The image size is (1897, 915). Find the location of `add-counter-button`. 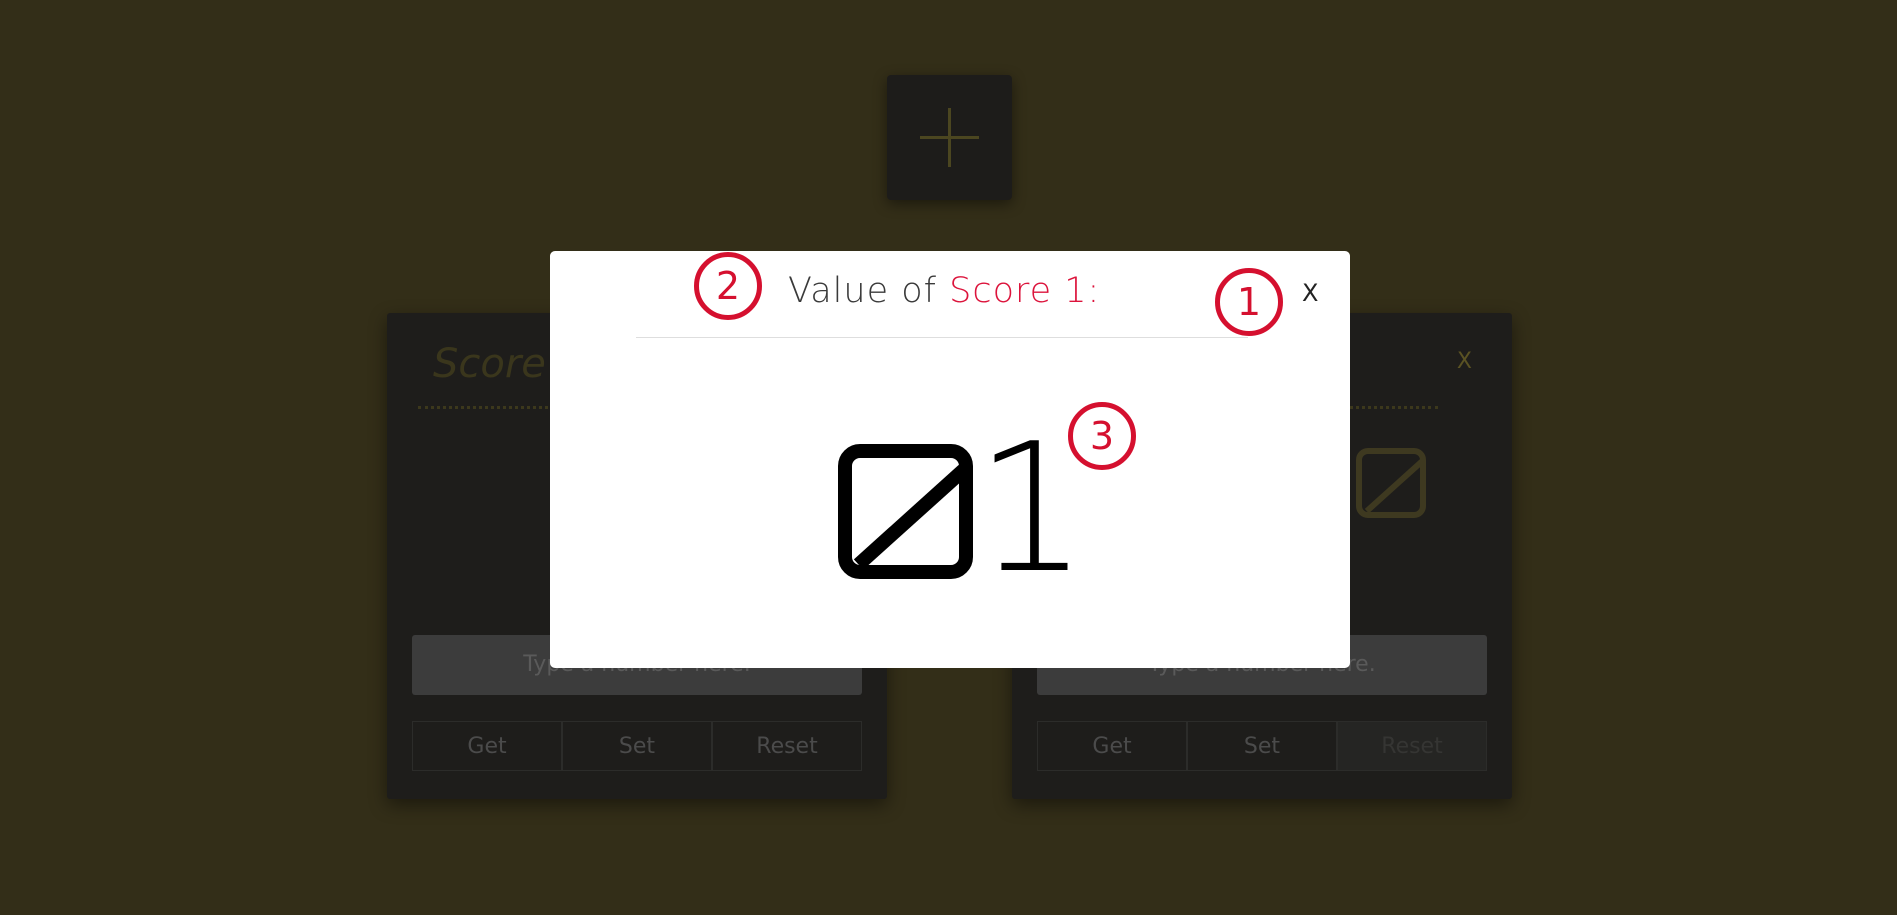

add-counter-button is located at coordinates (949, 137).